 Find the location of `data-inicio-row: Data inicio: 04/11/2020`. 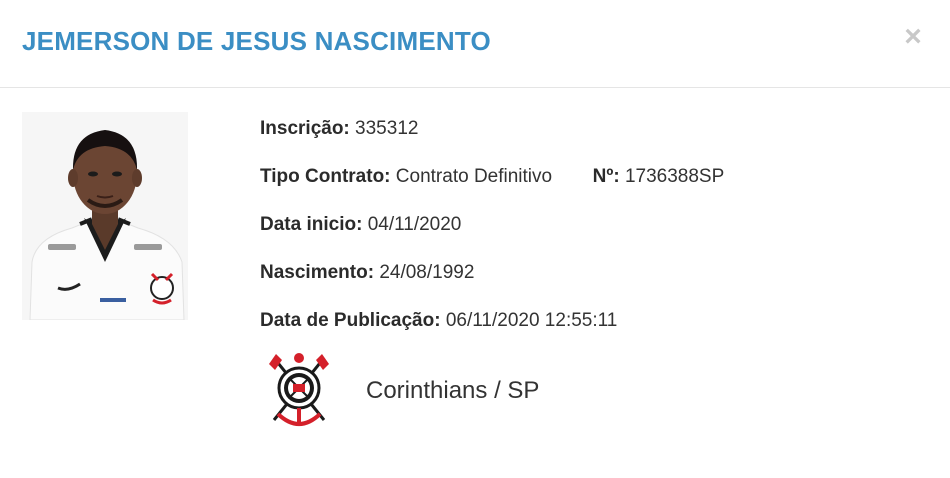

data-inicio-row: Data inicio: 04/11/2020 is located at coordinates (492, 236).